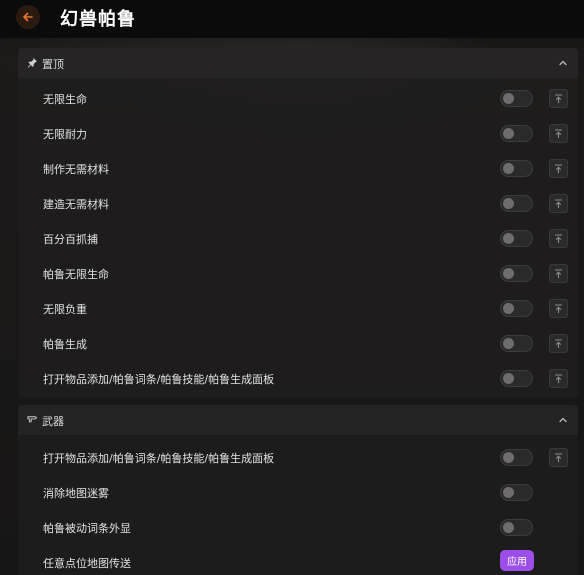 This screenshot has height=575, width=584. What do you see at coordinates (517, 560) in the screenshot?
I see `apply-button: 应用` at bounding box center [517, 560].